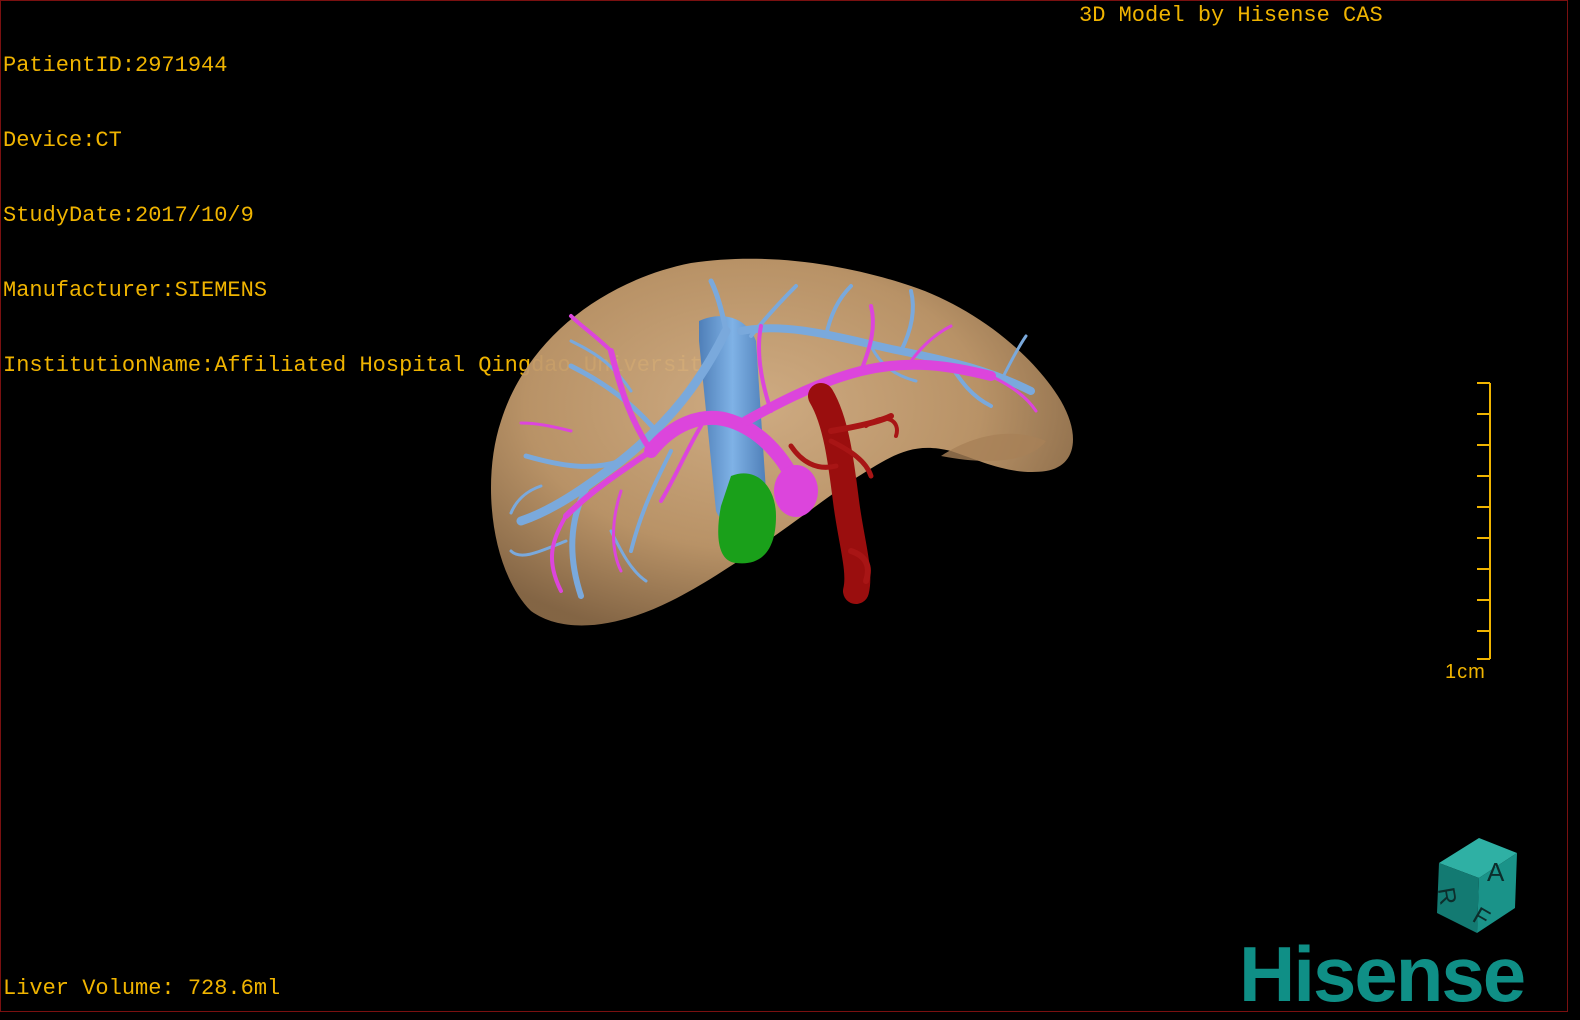  Describe the element at coordinates (115, 65) in the screenshot. I see `patient-id: PatientID:2971944` at that location.